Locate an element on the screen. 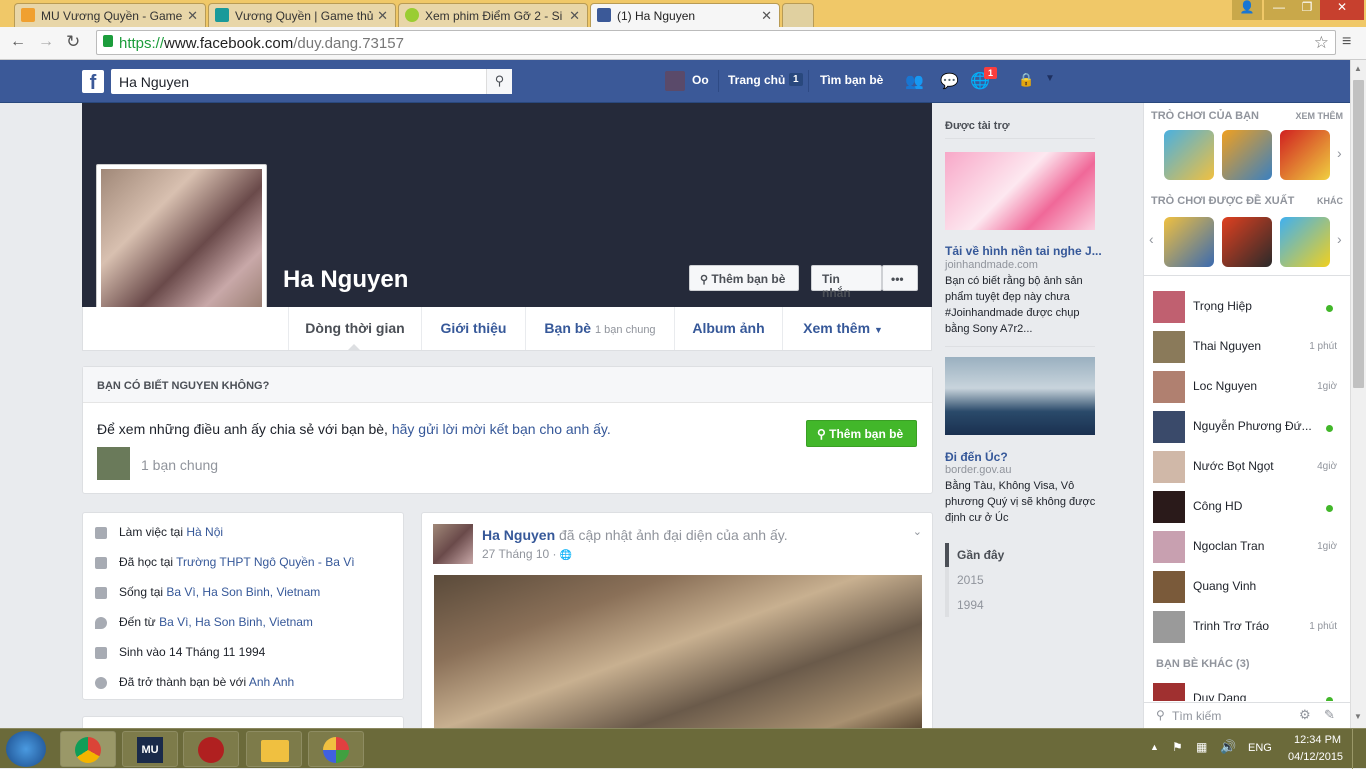  browser-tab: MU Vương Quyền - Game ✕ is located at coordinates (110, 15).